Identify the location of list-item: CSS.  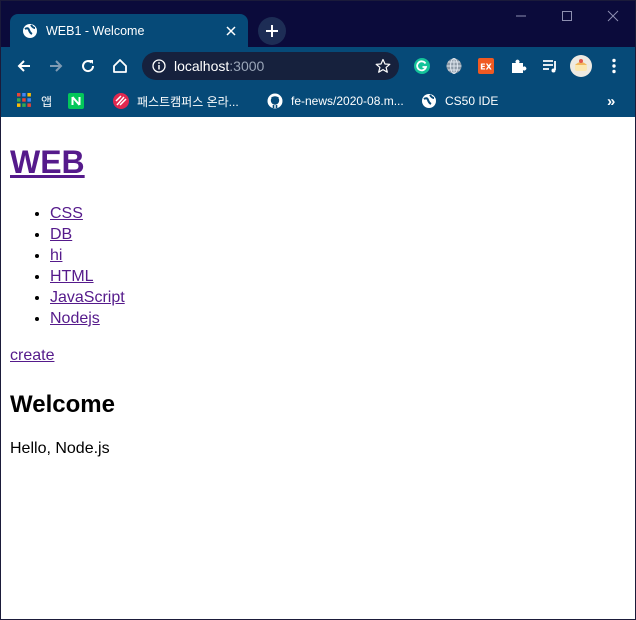
(87, 213).